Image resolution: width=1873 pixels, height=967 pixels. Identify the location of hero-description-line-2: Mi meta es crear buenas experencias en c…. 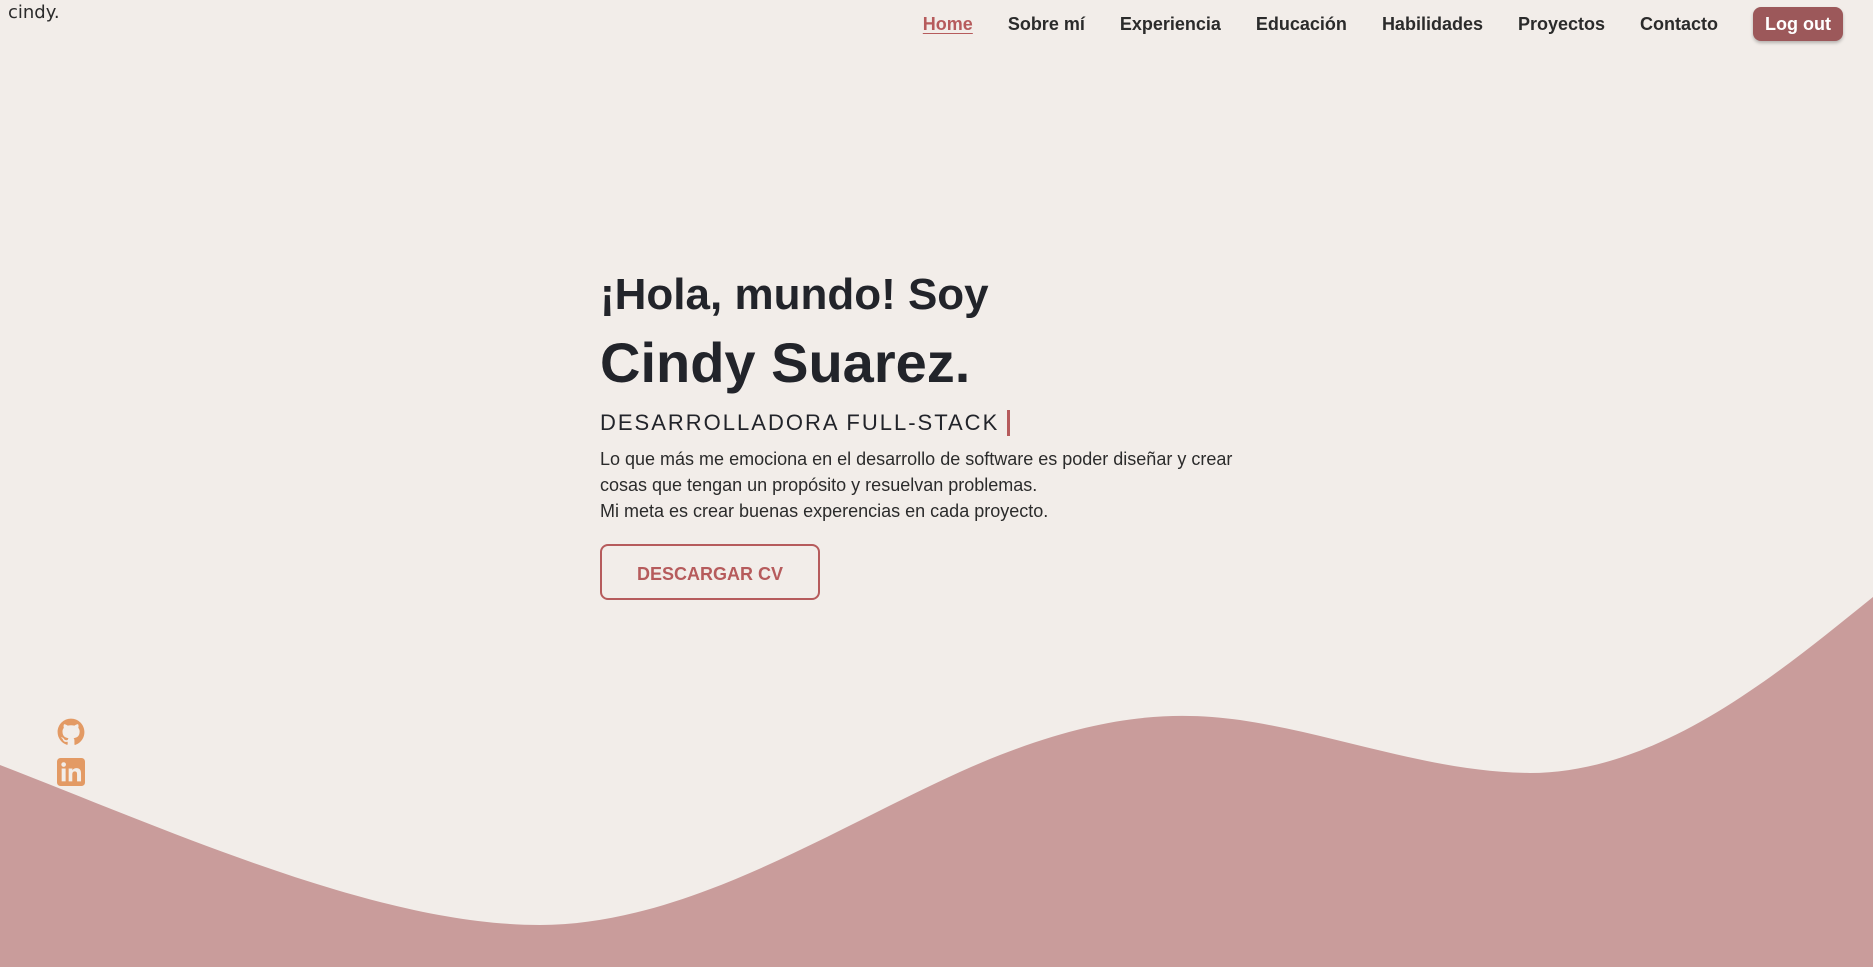
(824, 511).